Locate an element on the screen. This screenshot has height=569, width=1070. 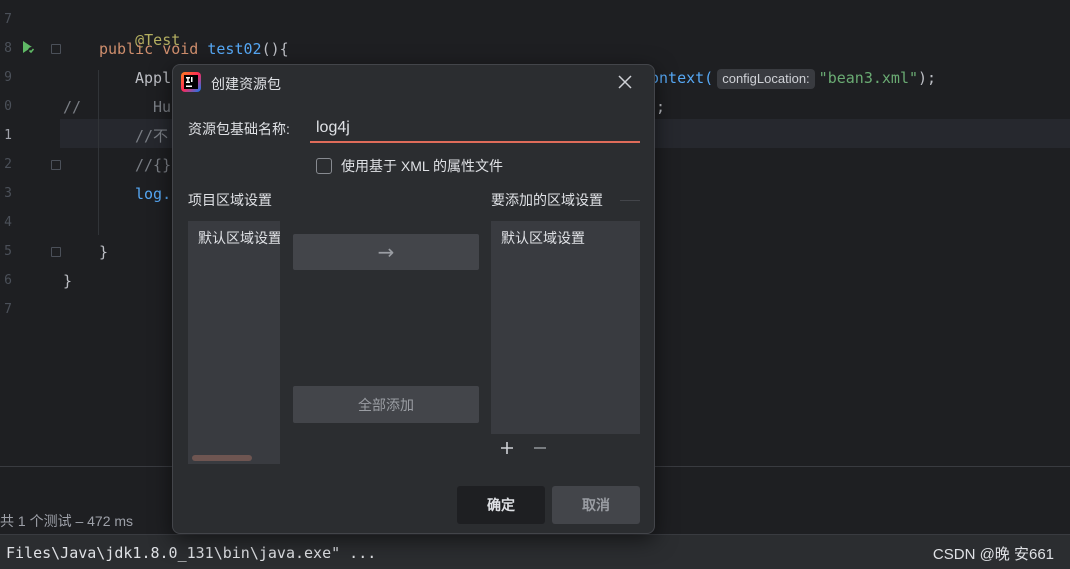
code-keyword: void is located at coordinates (180, 49).